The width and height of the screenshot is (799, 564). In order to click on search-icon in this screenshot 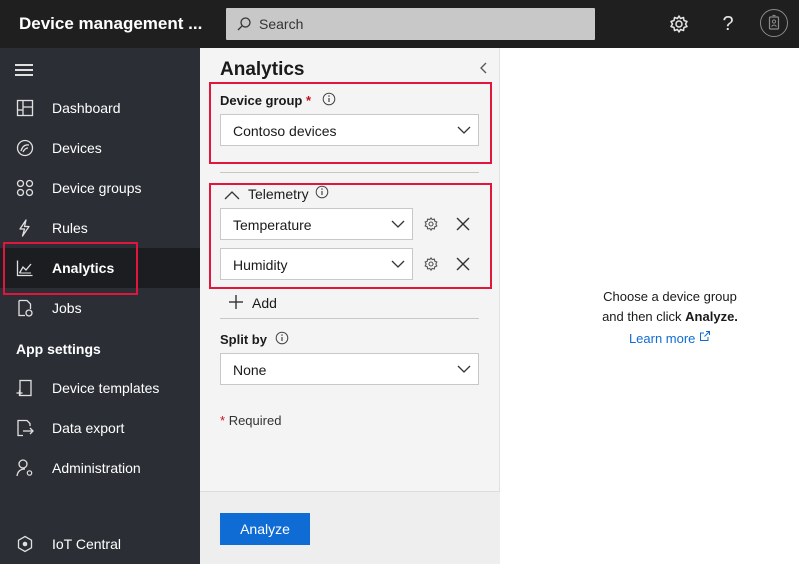, I will do `click(244, 24)`.